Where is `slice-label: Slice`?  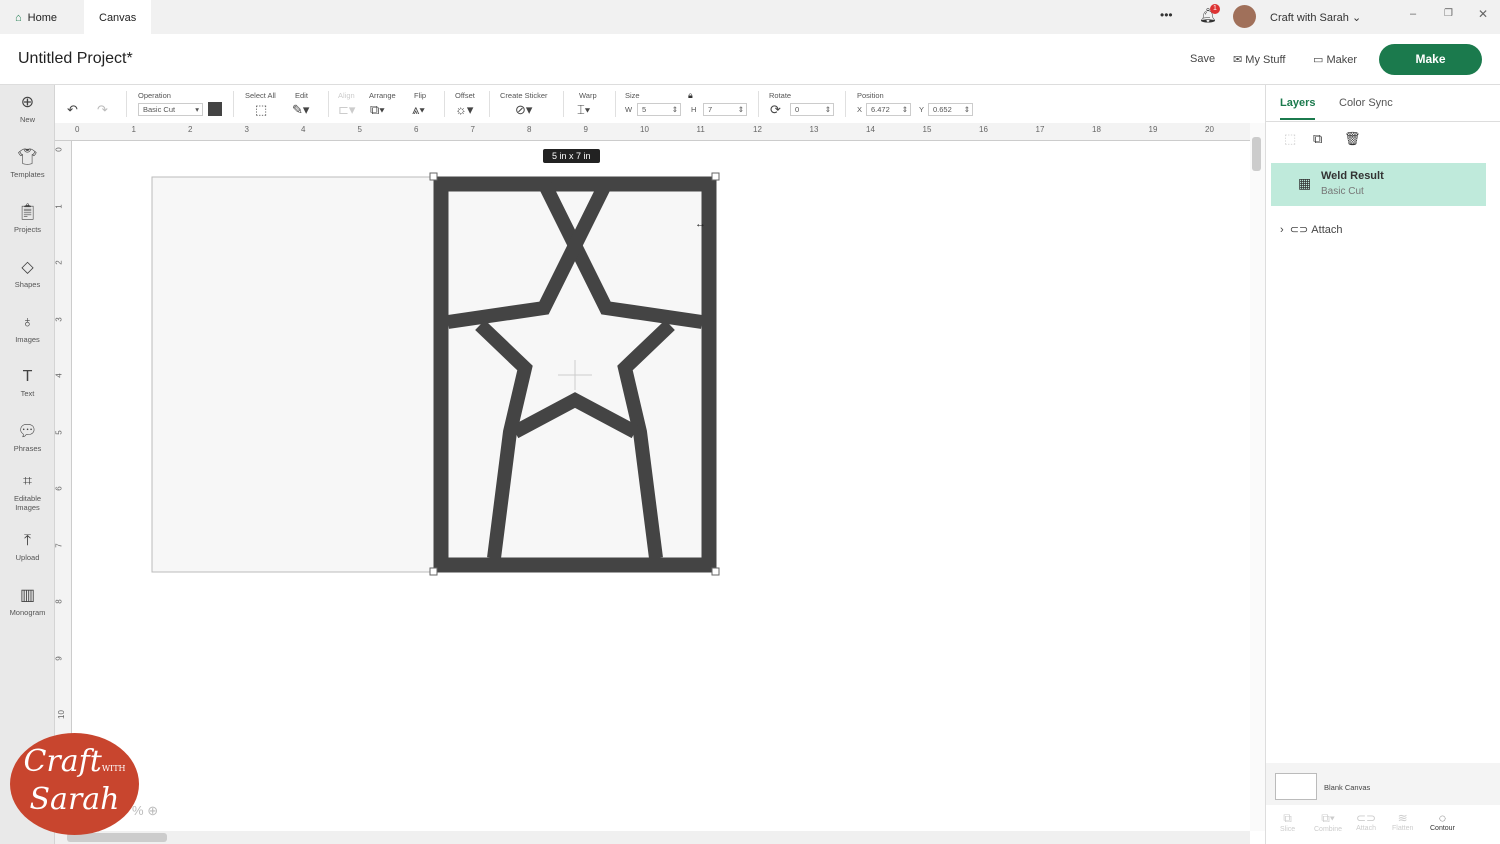
slice-label: Slice is located at coordinates (1288, 829).